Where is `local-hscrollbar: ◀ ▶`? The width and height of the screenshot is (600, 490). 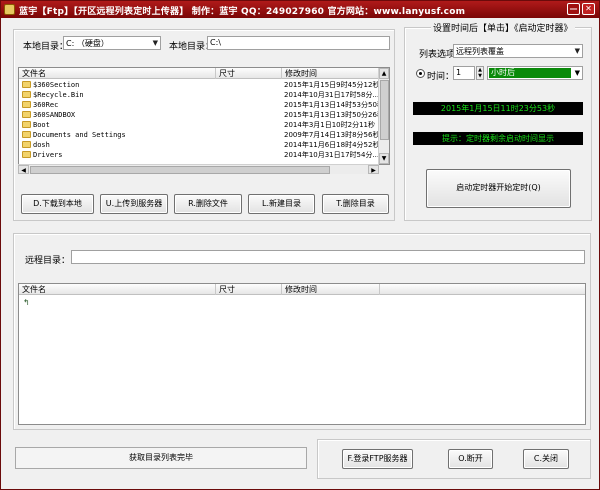
local-hscrollbar: ◀ ▶ is located at coordinates (198, 169).